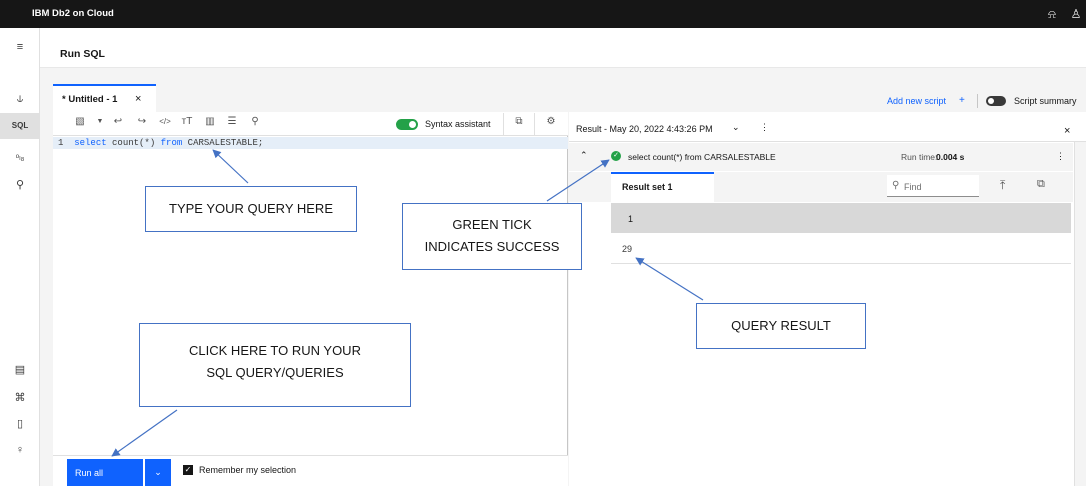 This screenshot has width=1086, height=486. I want to click on annotation-text: CLICK HERE TO RUN YOUR, so click(275, 350).